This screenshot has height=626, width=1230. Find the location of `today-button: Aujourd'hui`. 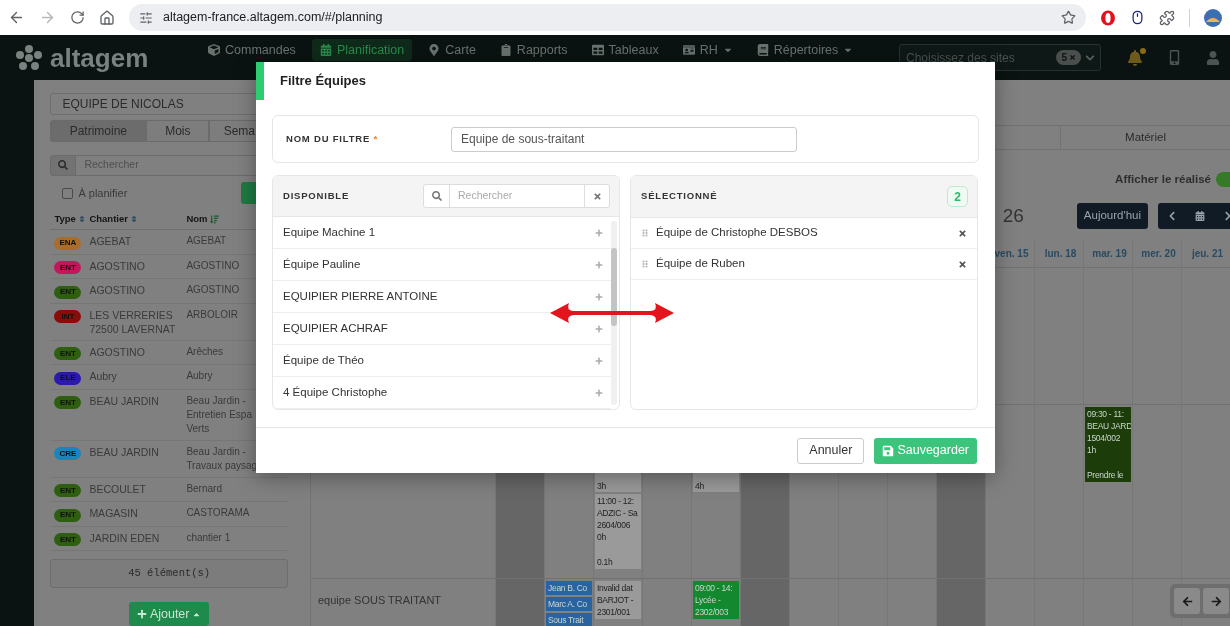

today-button: Aujourd'hui is located at coordinates (1112, 216).